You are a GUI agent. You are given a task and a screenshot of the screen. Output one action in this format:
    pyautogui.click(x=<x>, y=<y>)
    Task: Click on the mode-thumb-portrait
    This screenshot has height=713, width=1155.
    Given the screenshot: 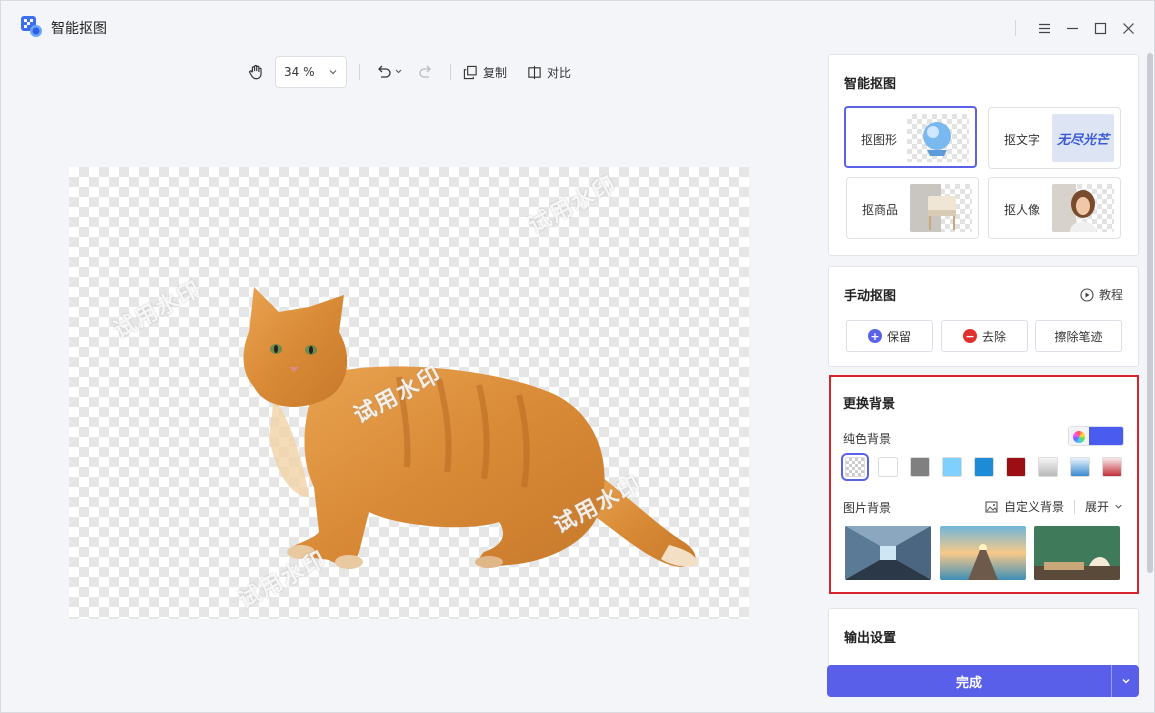 What is the action you would take?
    pyautogui.click(x=1083, y=208)
    